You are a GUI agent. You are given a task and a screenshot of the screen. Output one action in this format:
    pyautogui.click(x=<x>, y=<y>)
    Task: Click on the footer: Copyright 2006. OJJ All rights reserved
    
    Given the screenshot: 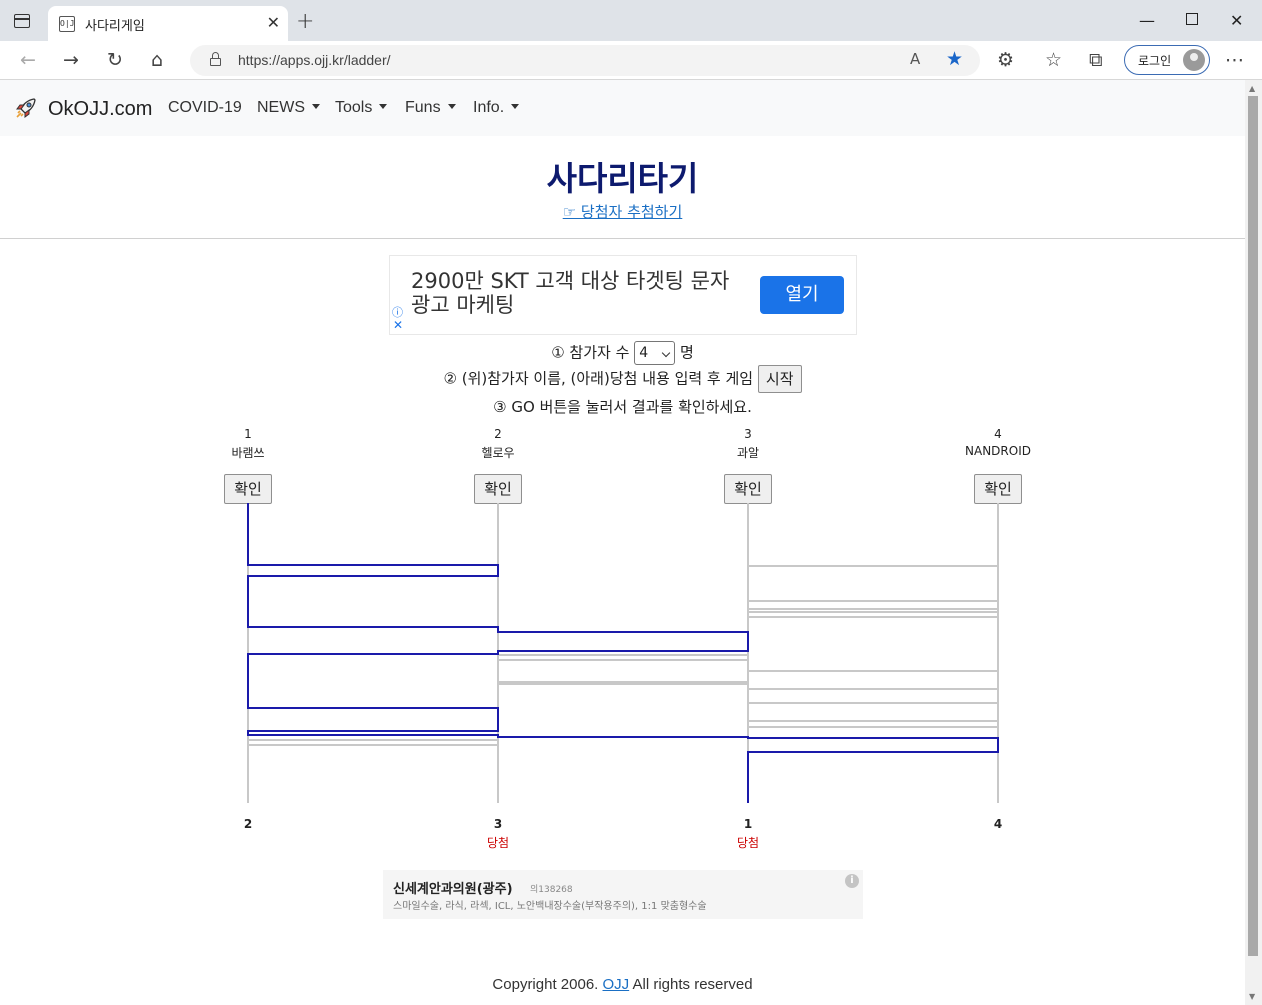 What is the action you would take?
    pyautogui.click(x=622, y=984)
    